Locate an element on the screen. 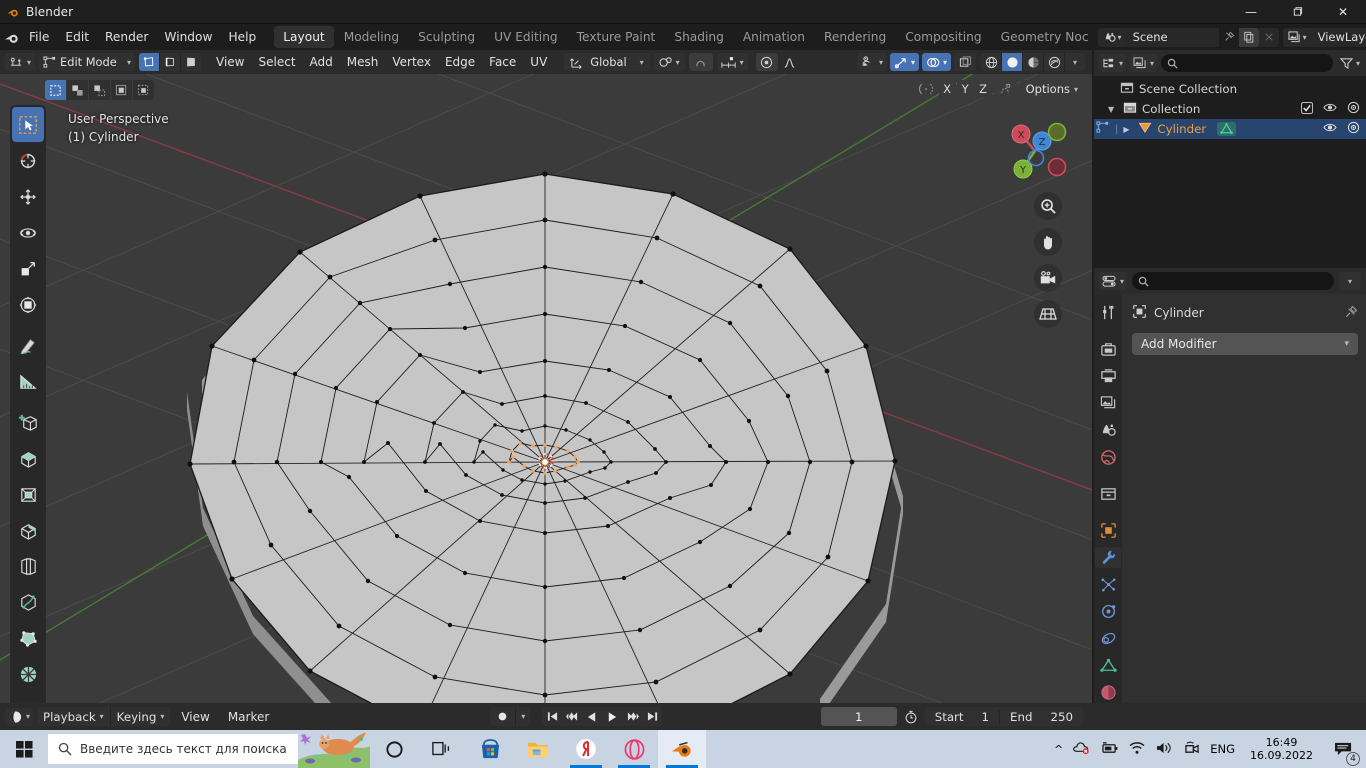  task-view-icon is located at coordinates (442, 749).